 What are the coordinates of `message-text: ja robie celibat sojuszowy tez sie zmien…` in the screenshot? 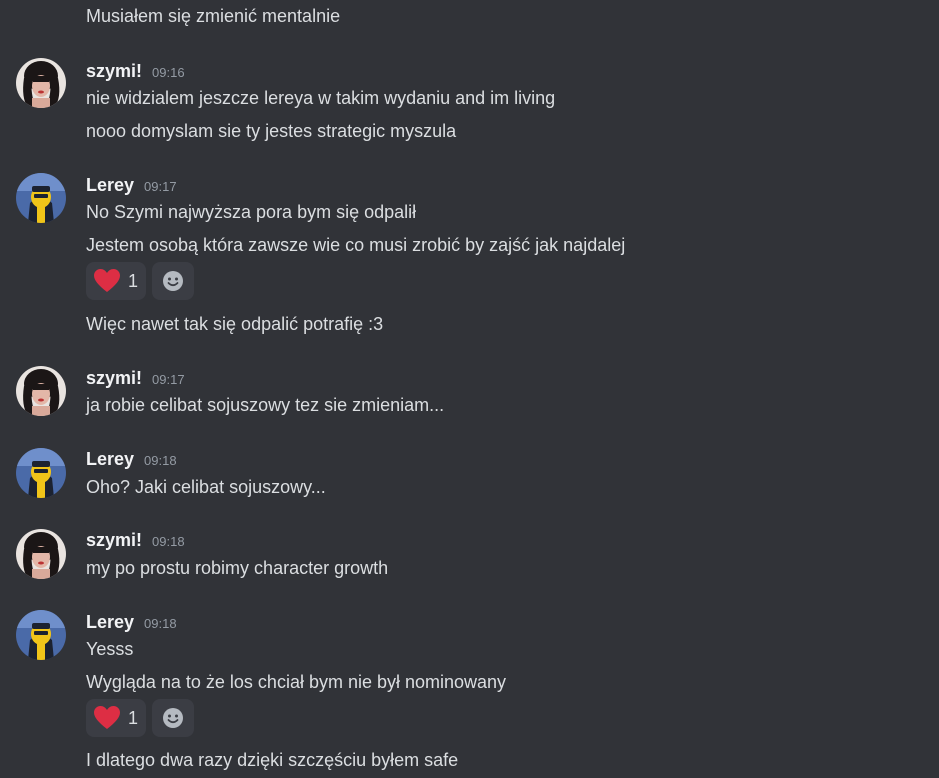 It's located at (265, 405).